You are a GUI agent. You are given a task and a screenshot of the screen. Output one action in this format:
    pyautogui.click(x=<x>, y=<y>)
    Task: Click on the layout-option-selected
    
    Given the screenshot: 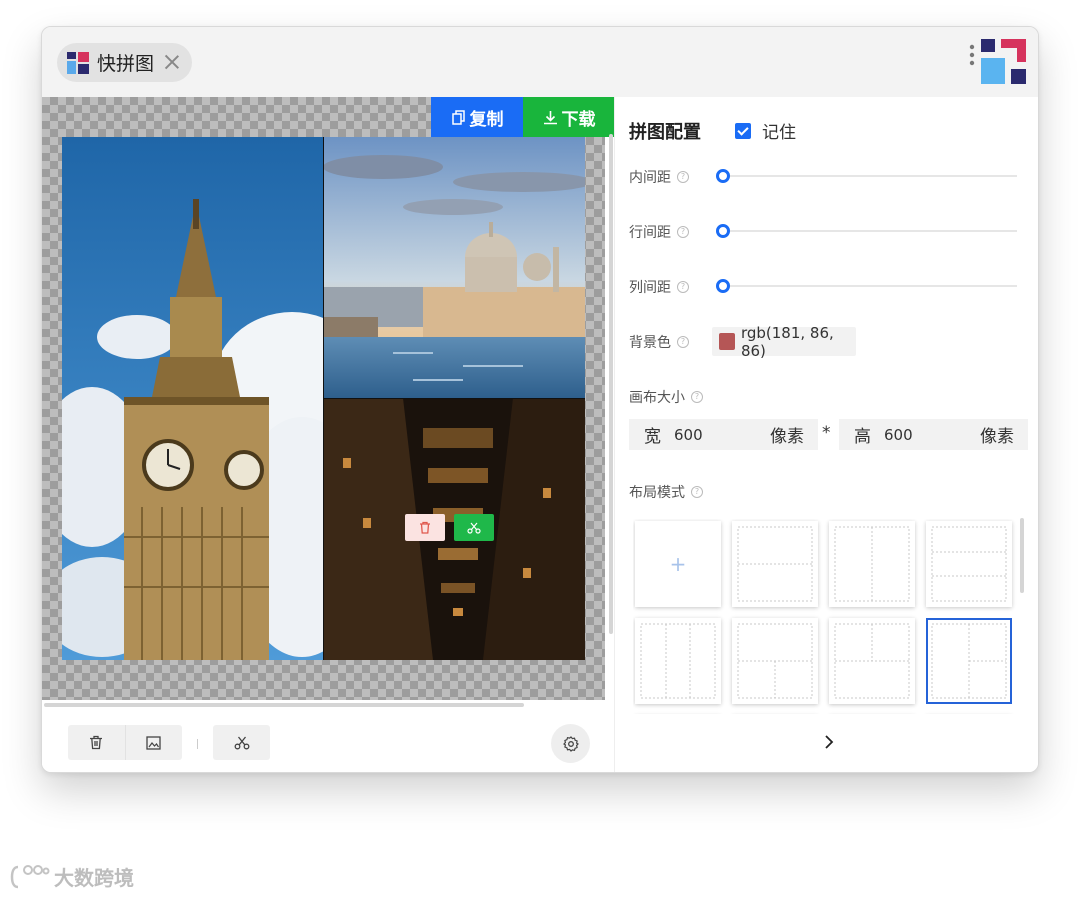 What is the action you would take?
    pyautogui.click(x=969, y=661)
    